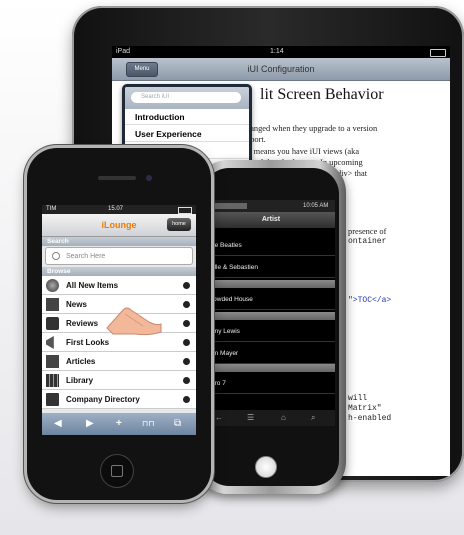  Describe the element at coordinates (271, 384) in the screenshot. I see `list-item: ero 7` at that location.